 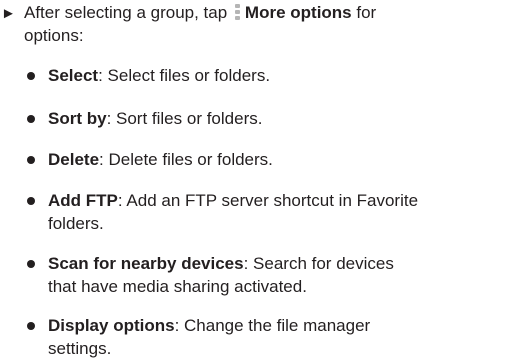 What do you see at coordinates (186, 159) in the screenshot?
I see `option-desc: : Delete files or folders.` at bounding box center [186, 159].